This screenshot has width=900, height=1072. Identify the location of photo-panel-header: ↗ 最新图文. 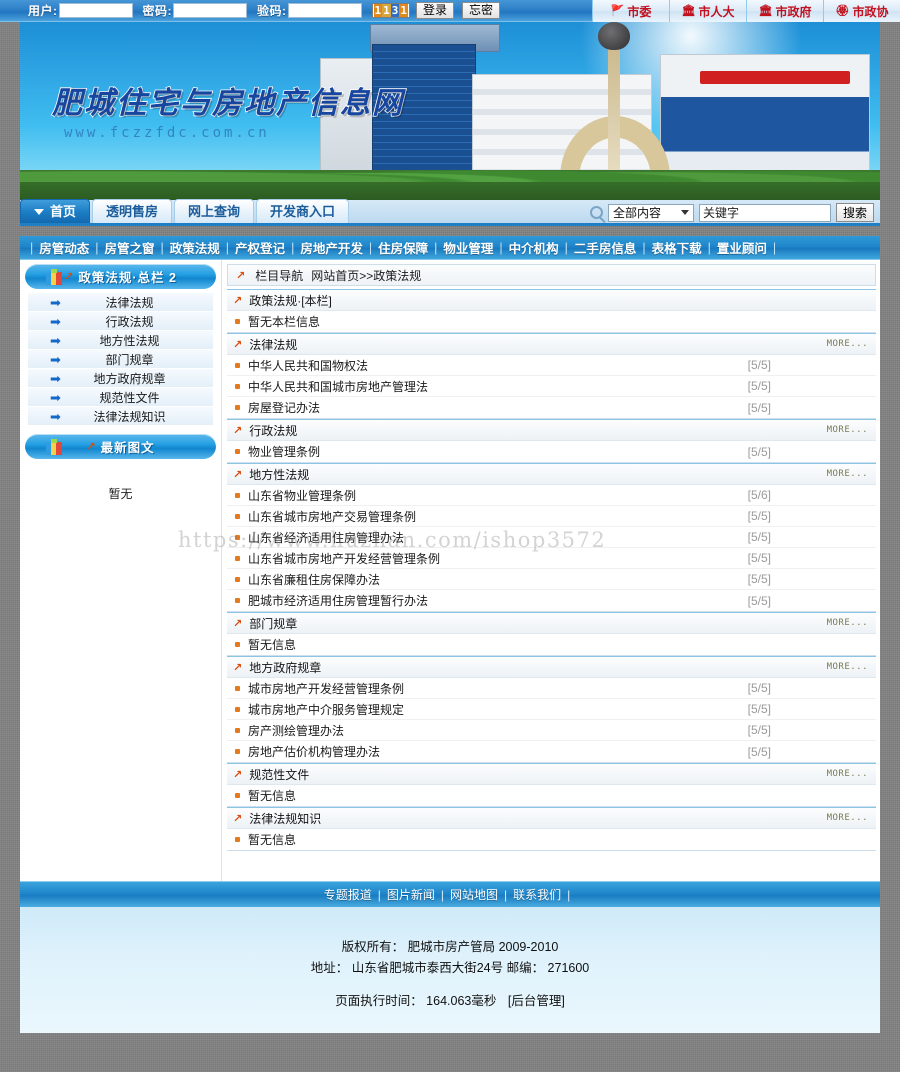
(120, 446).